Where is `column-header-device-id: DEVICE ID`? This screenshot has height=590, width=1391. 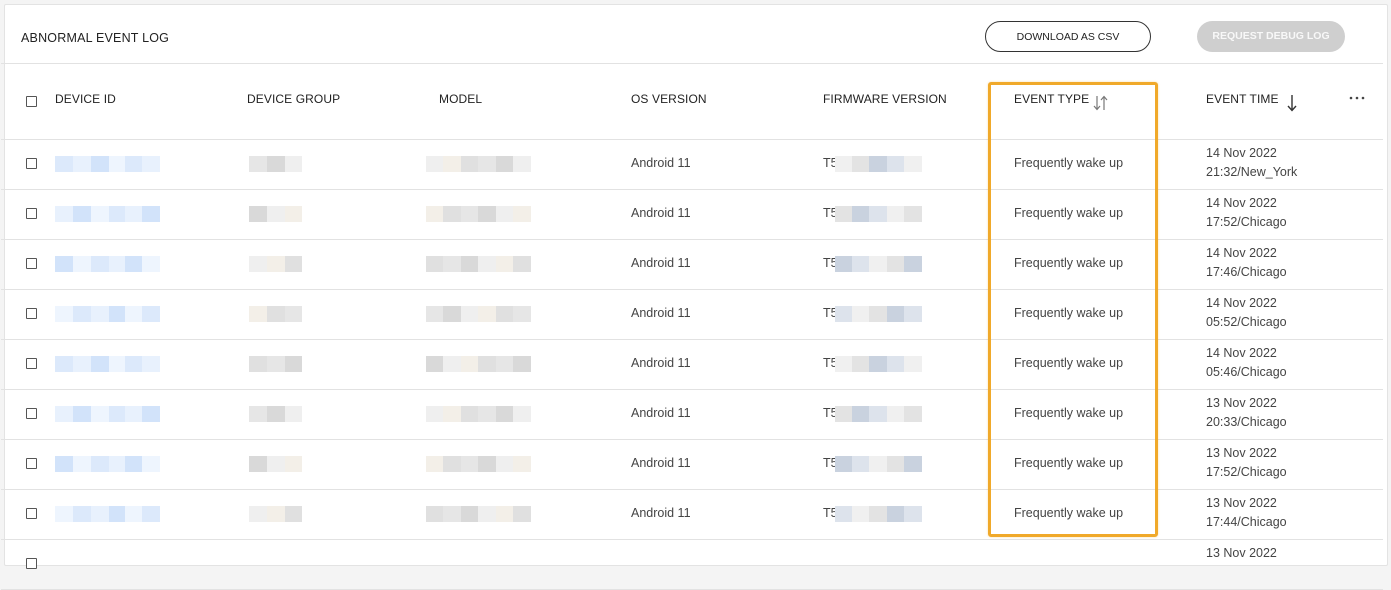 column-header-device-id: DEVICE ID is located at coordinates (85, 99).